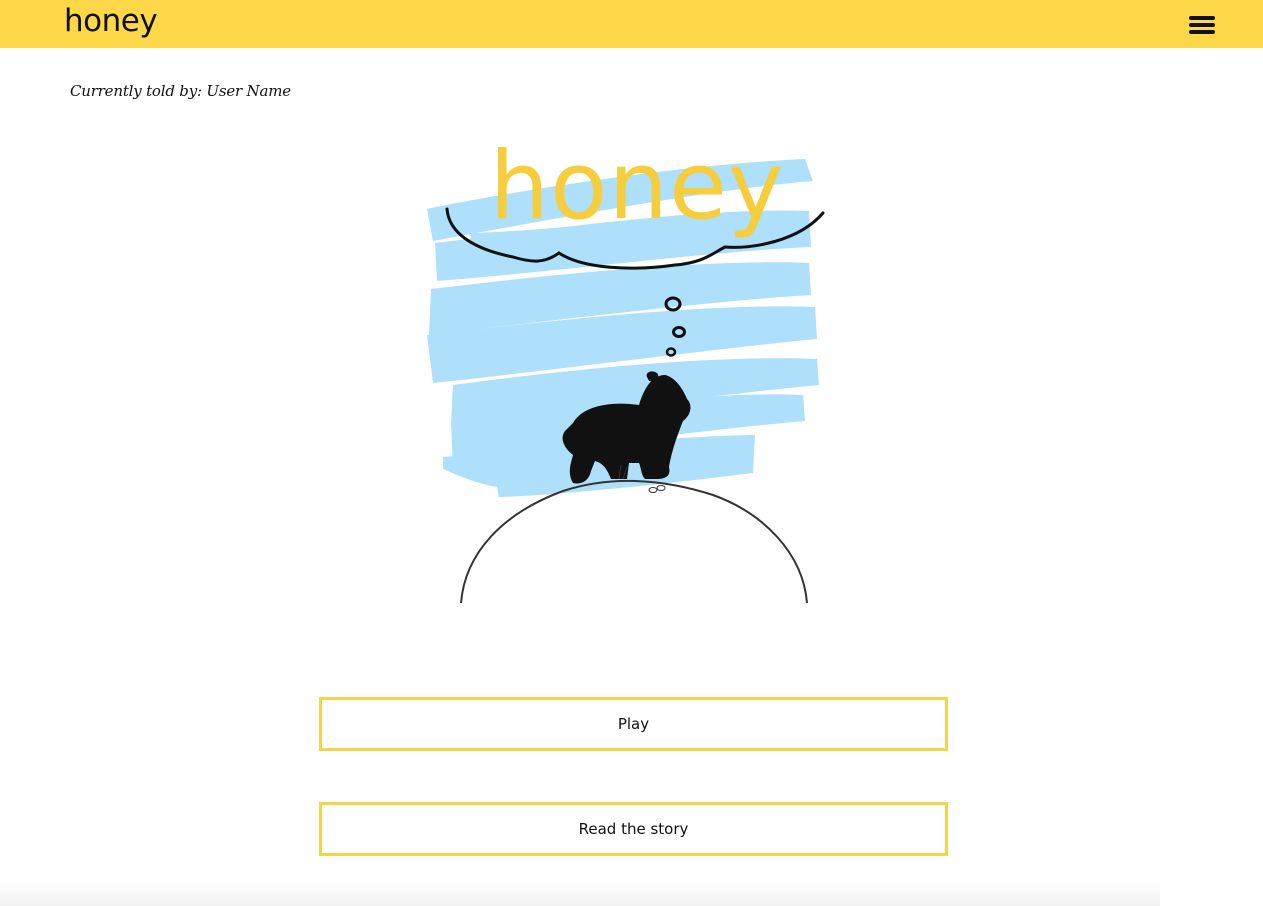 This screenshot has width=1263, height=906. I want to click on bottom-fade, so click(580, 893).